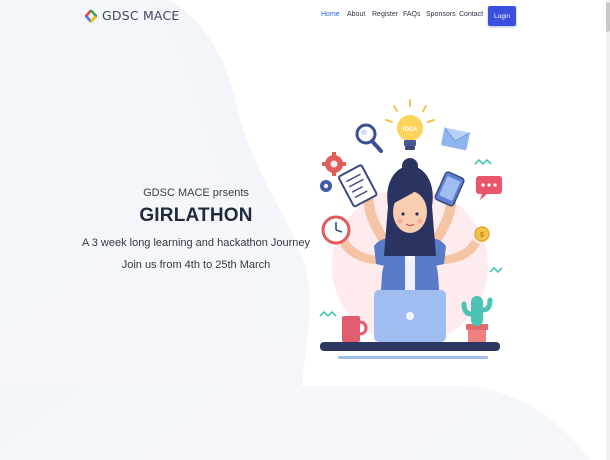 The height and width of the screenshot is (460, 610). Describe the element at coordinates (608, 230) in the screenshot. I see `page-scrollbar` at that location.